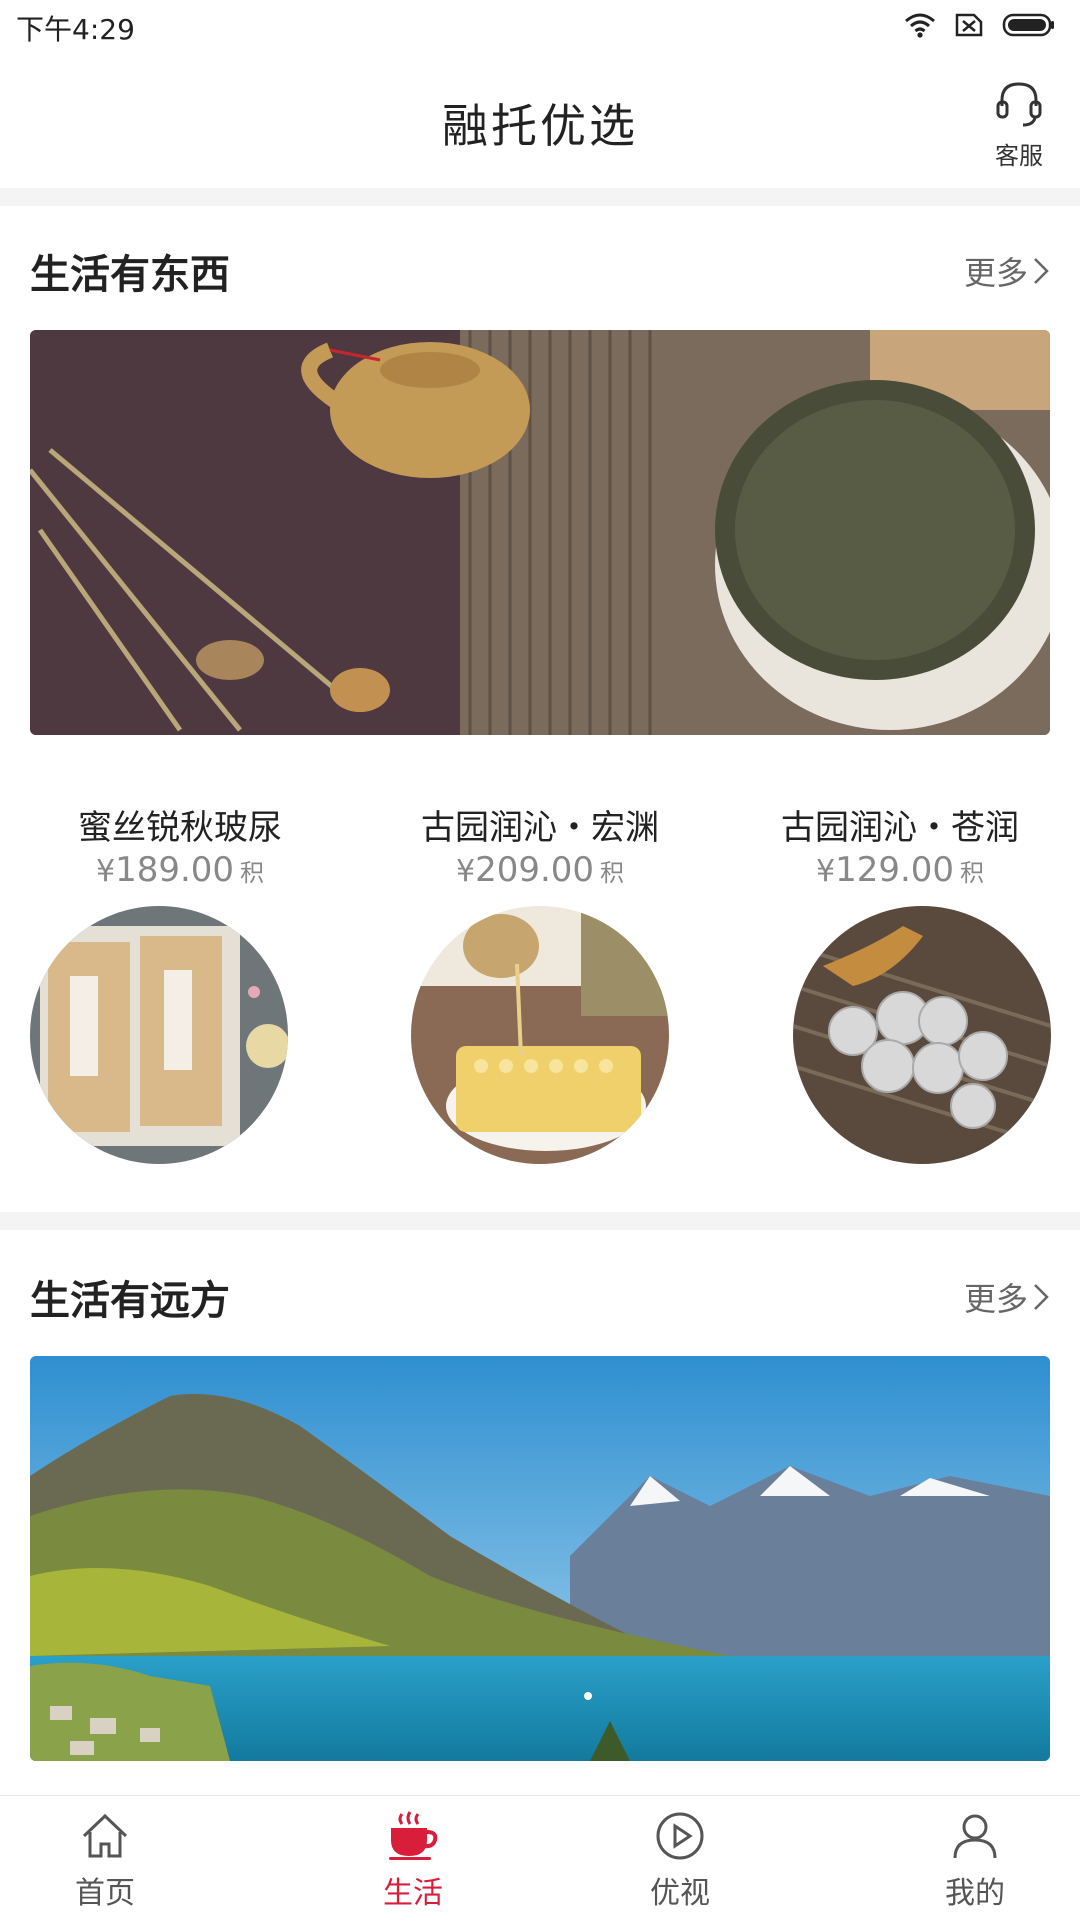 The width and height of the screenshot is (1080, 1920). What do you see at coordinates (105, 1835) in the screenshot?
I see `home-icon` at bounding box center [105, 1835].